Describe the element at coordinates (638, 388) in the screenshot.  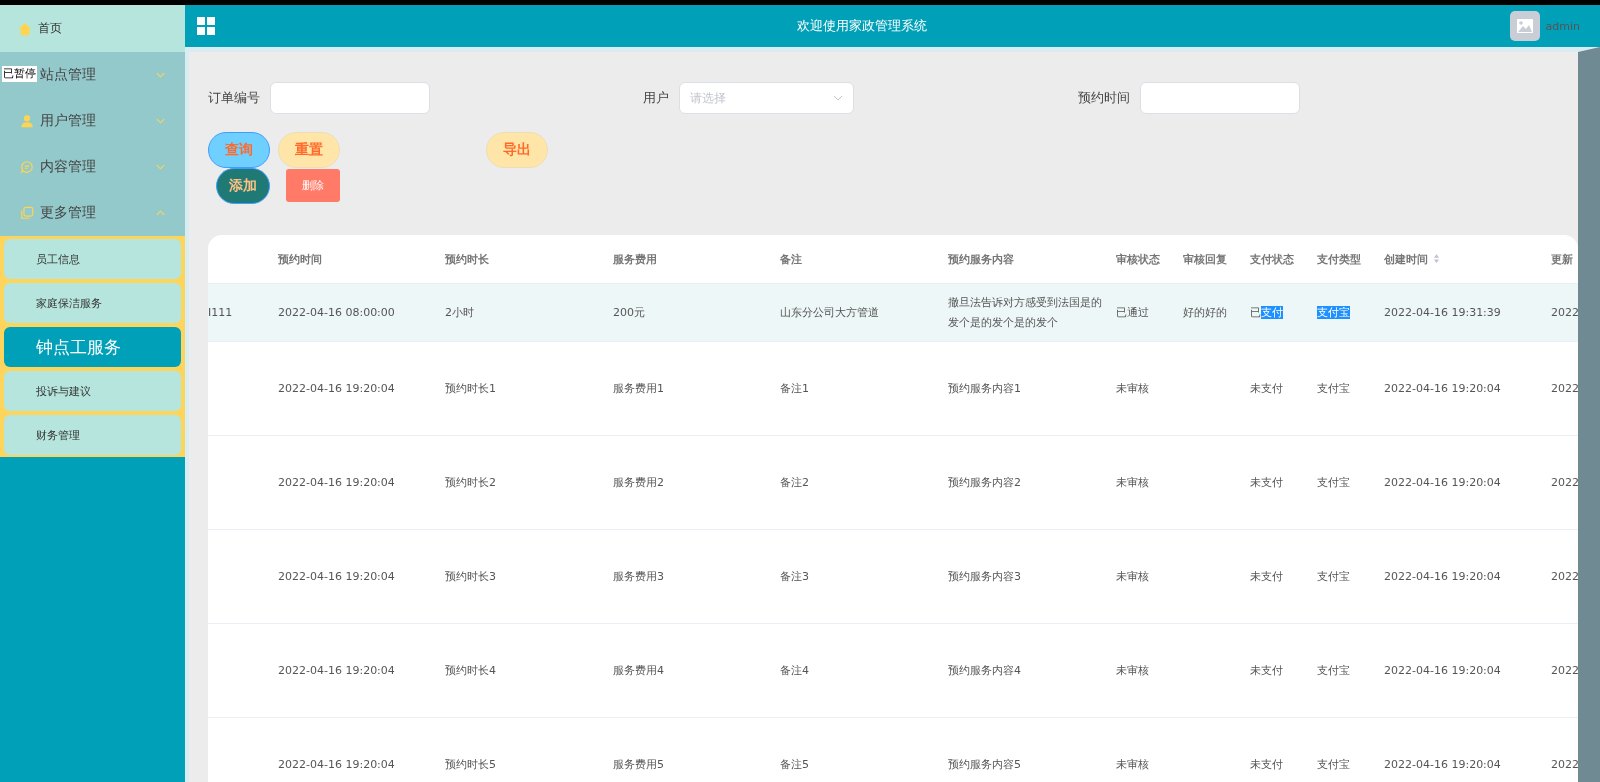
I see `table-cell-text: 服务费用1` at that location.